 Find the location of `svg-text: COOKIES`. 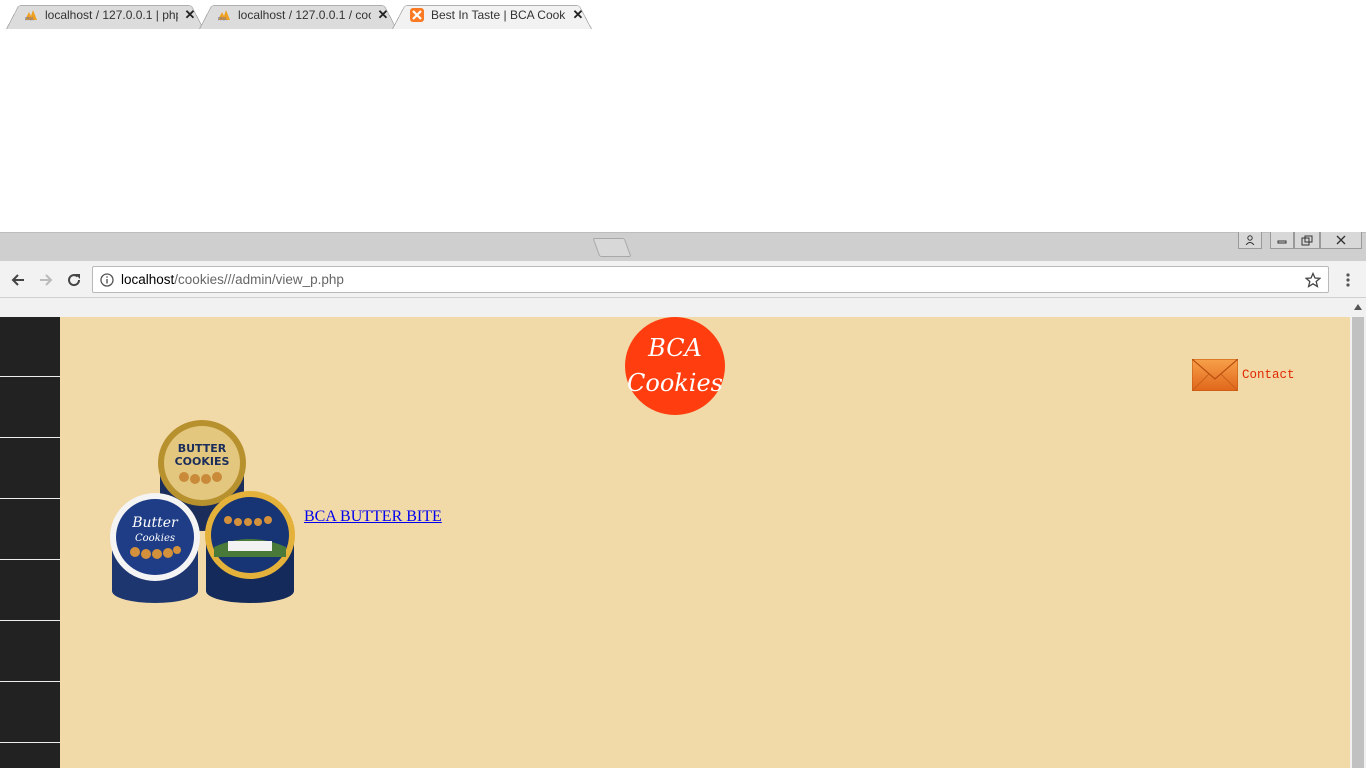

svg-text: COOKIES is located at coordinates (202, 461).